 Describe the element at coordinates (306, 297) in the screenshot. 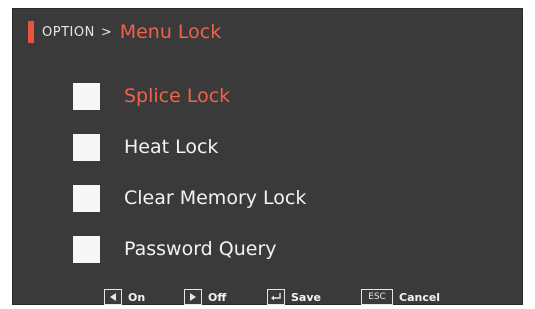

I see `hint-save-label: Save` at that location.